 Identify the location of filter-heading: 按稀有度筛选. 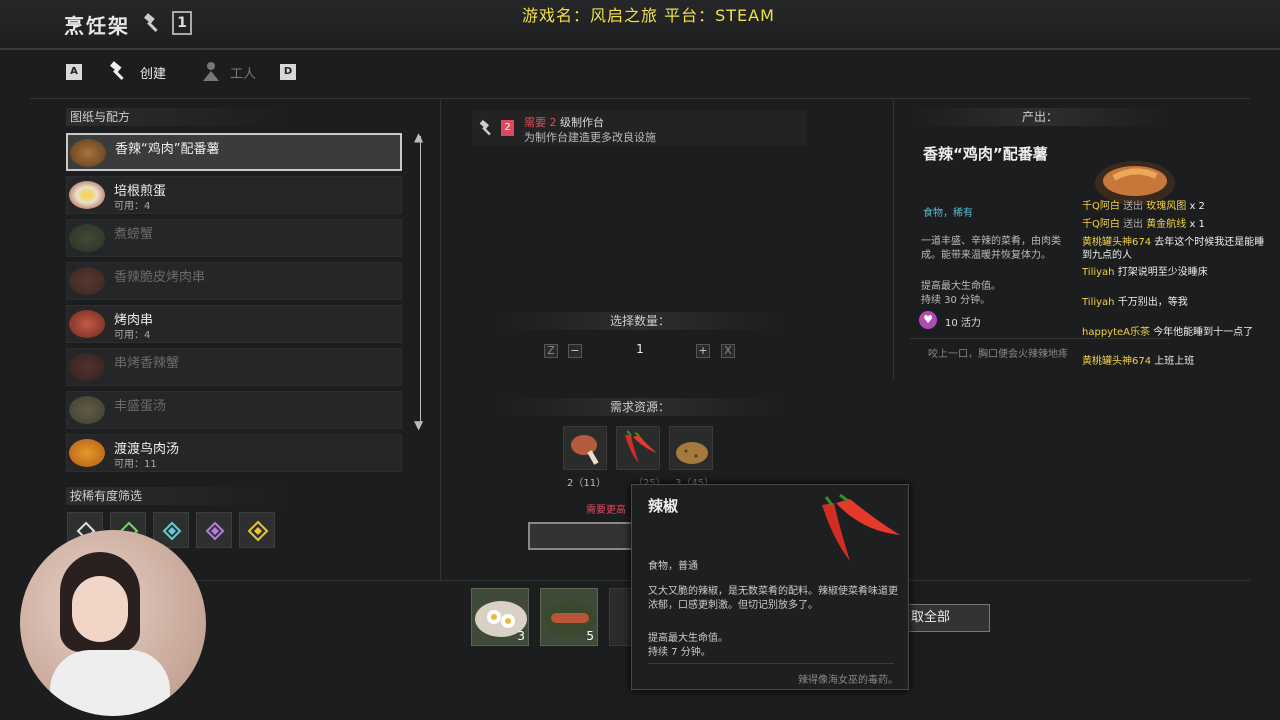
(181, 496).